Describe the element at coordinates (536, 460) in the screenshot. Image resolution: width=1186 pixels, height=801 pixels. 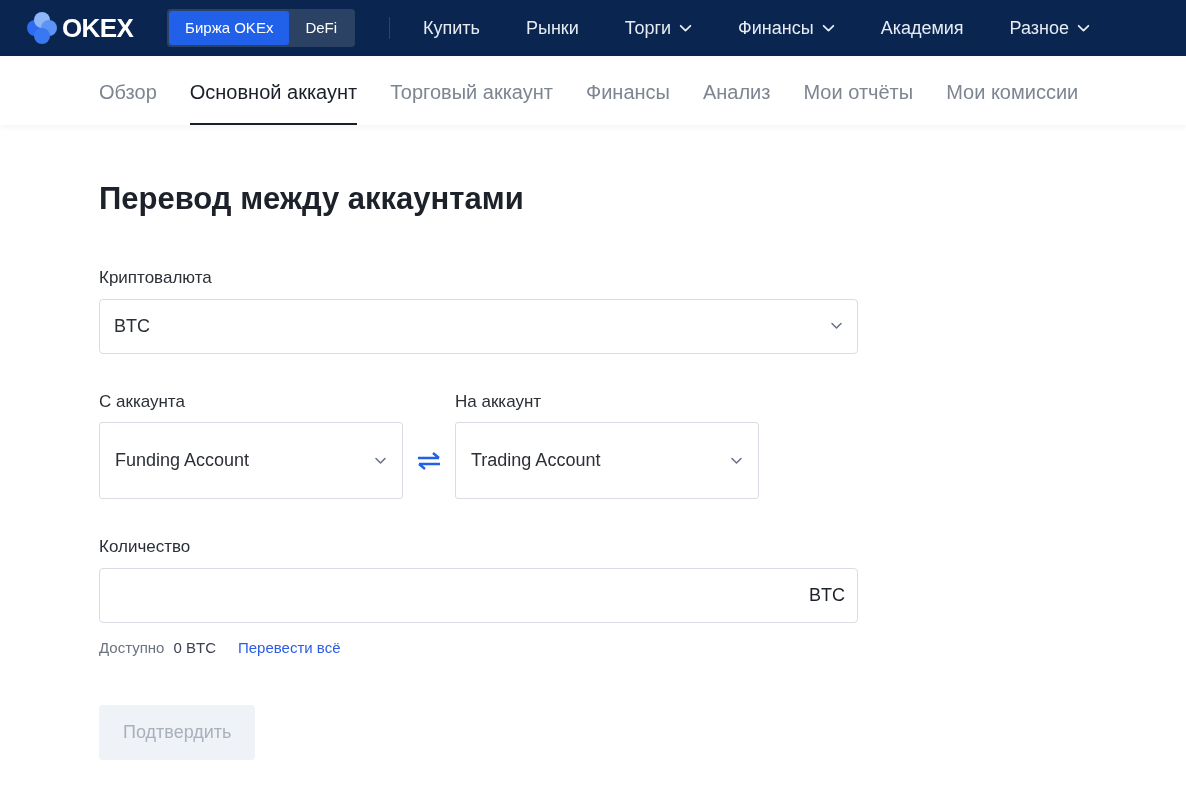
I see `select-value: Trading Account` at that location.